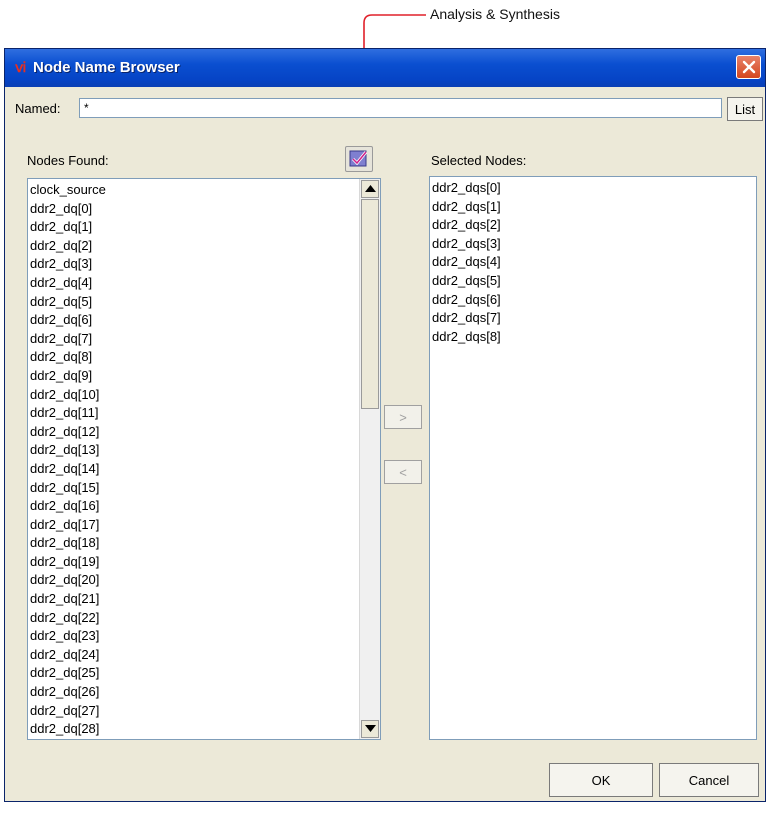 This screenshot has width=766, height=820. I want to click on list-item: ddr2_dq[17], so click(205, 525).